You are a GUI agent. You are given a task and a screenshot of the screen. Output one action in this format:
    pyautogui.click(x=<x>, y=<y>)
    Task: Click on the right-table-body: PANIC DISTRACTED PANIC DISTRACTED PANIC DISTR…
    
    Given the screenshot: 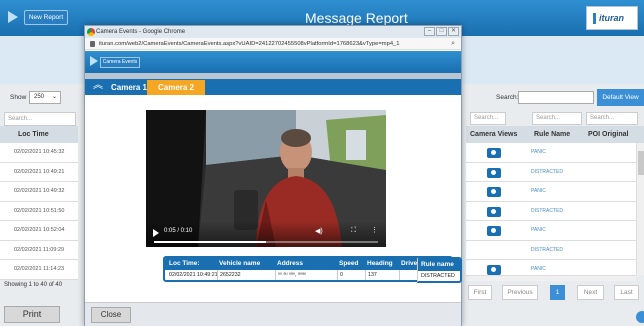 What is the action you would take?
    pyautogui.click(x=551, y=211)
    